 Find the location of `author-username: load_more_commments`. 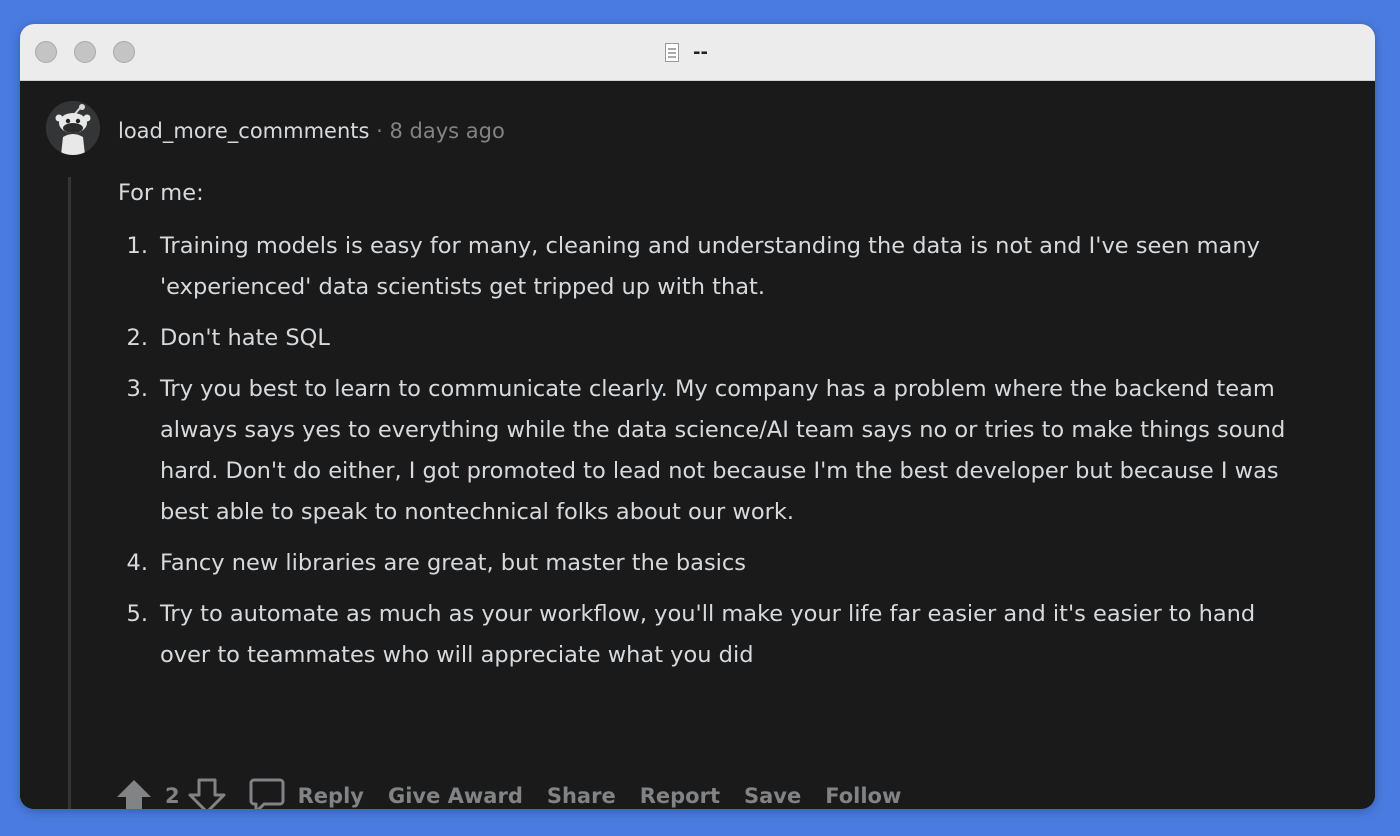

author-username: load_more_commments is located at coordinates (243, 131).